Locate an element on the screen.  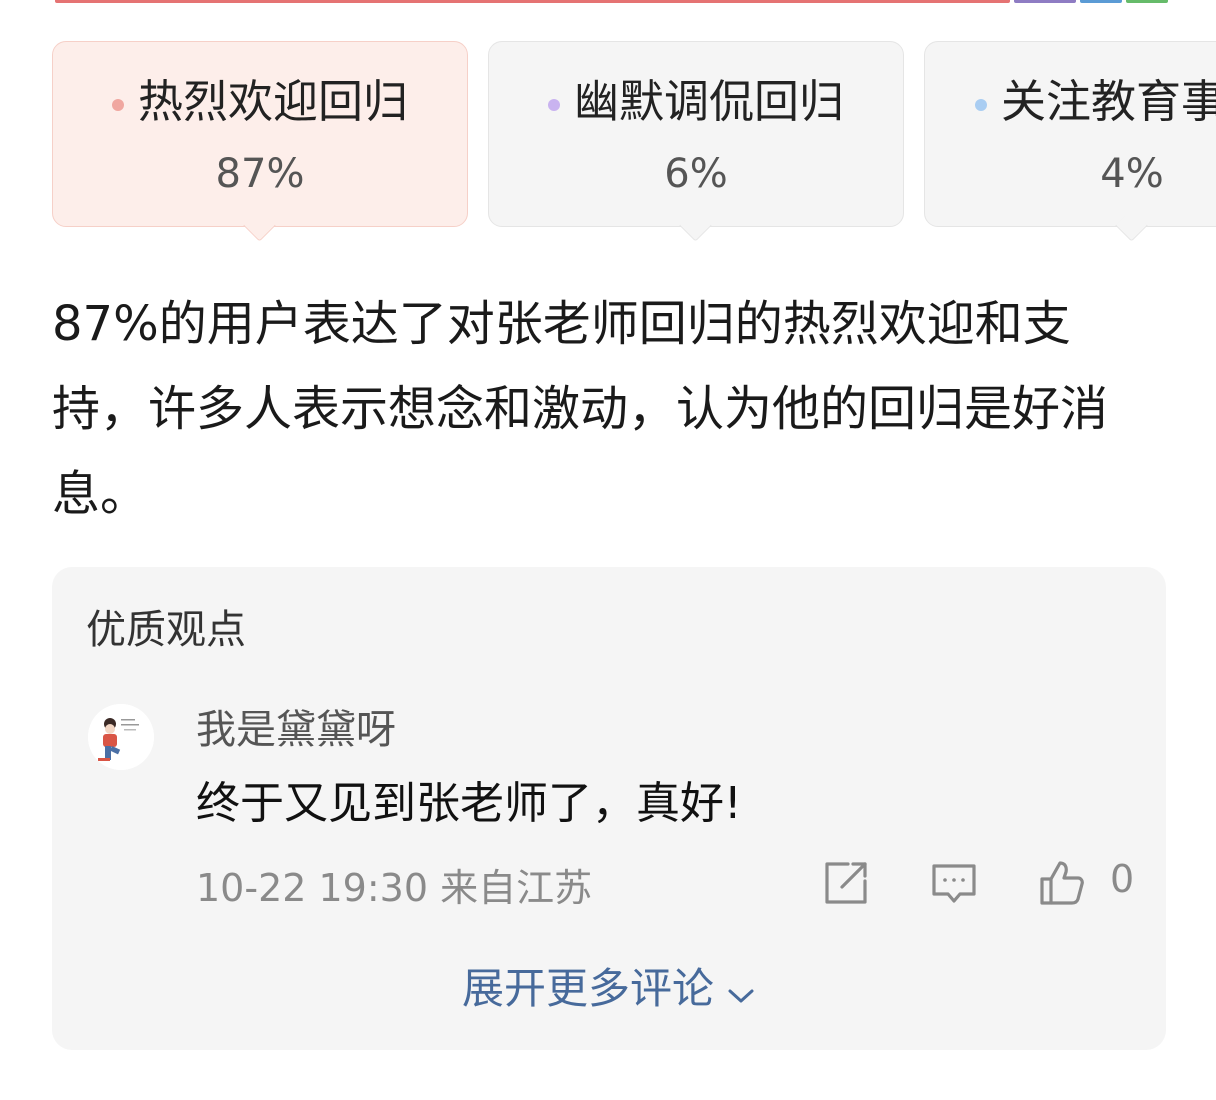
expand-more-comments-button: 展开更多评论 is located at coordinates (609, 985).